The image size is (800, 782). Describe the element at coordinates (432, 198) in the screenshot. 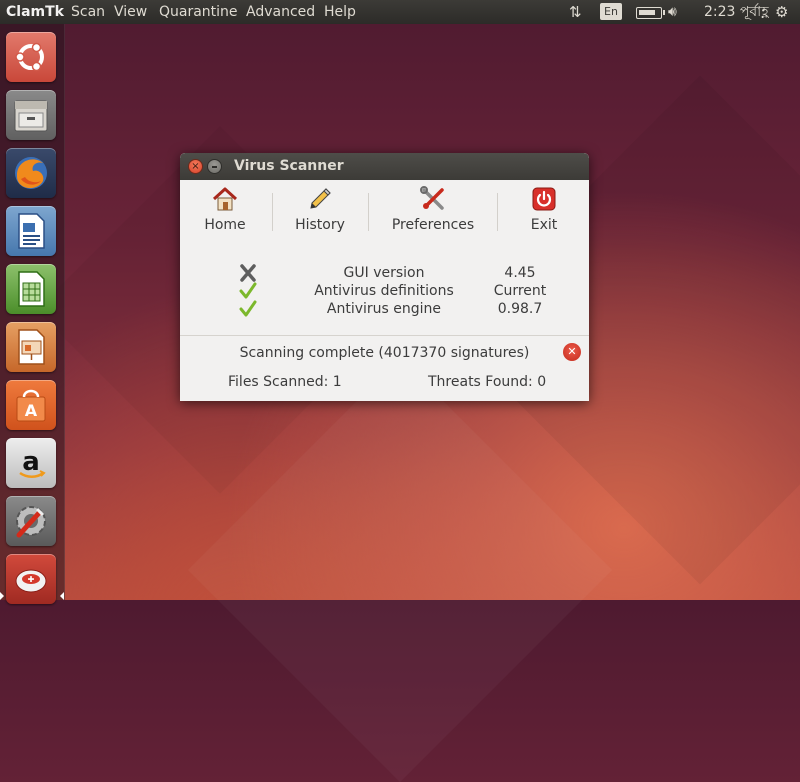

I see `tools-icon` at that location.